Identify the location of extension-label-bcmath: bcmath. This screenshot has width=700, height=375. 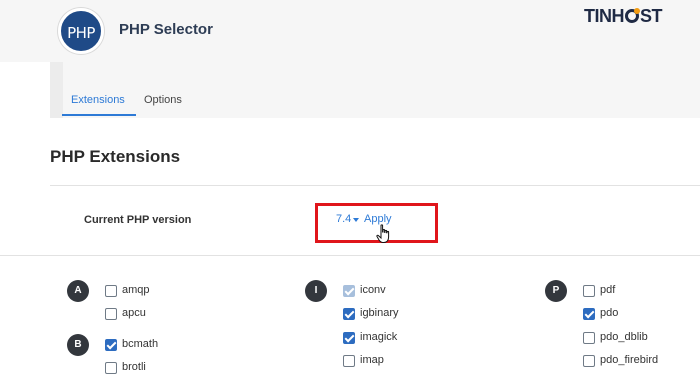
(140, 344).